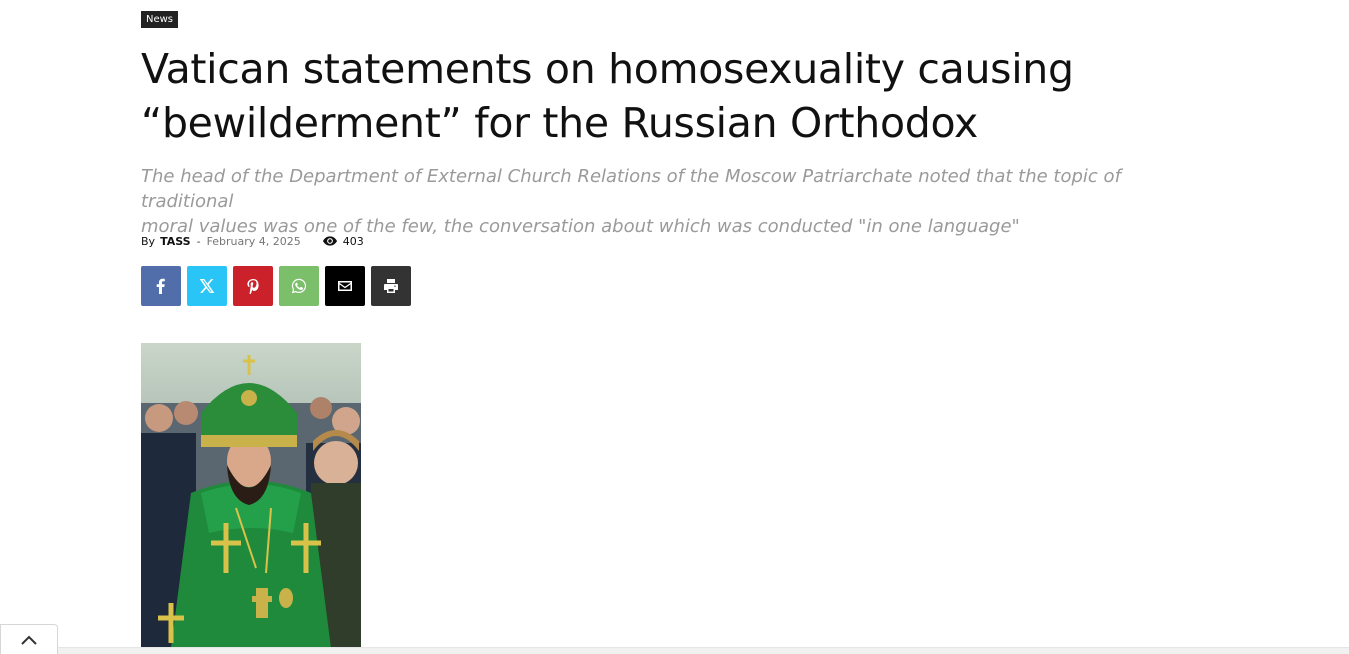 This screenshot has height=654, width=1349. I want to click on whatsapp-icon, so click(299, 286).